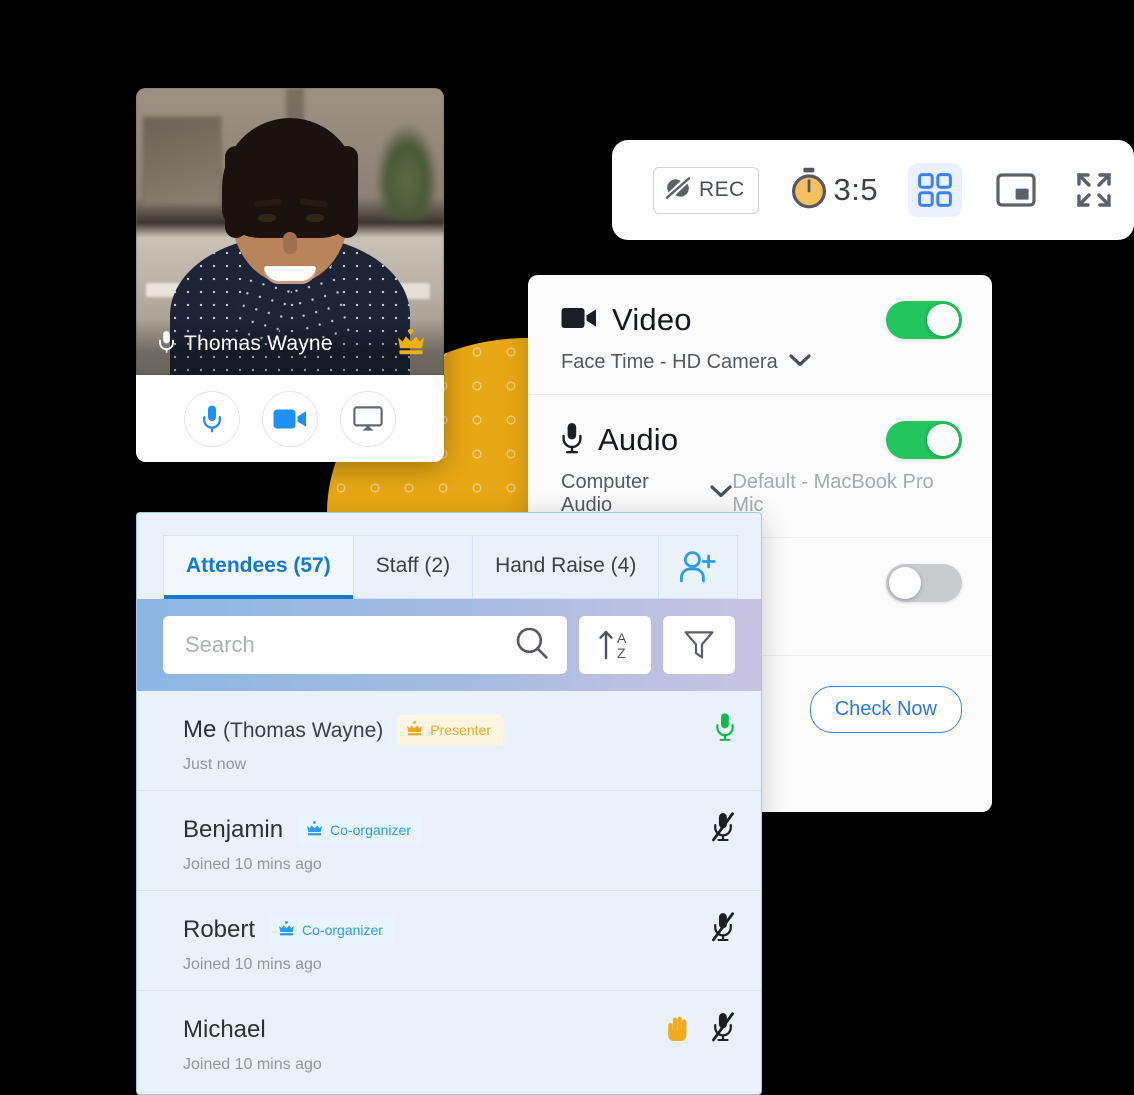  I want to click on tab-staff: Staff (2), so click(412, 567).